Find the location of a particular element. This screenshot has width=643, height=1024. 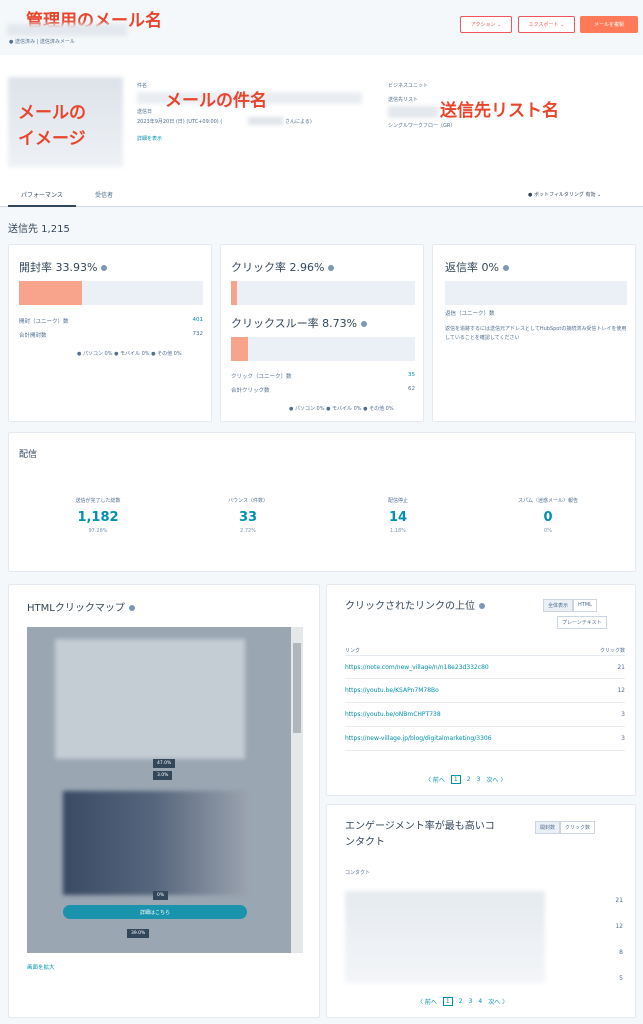

engage-value: 8 is located at coordinates (621, 952).